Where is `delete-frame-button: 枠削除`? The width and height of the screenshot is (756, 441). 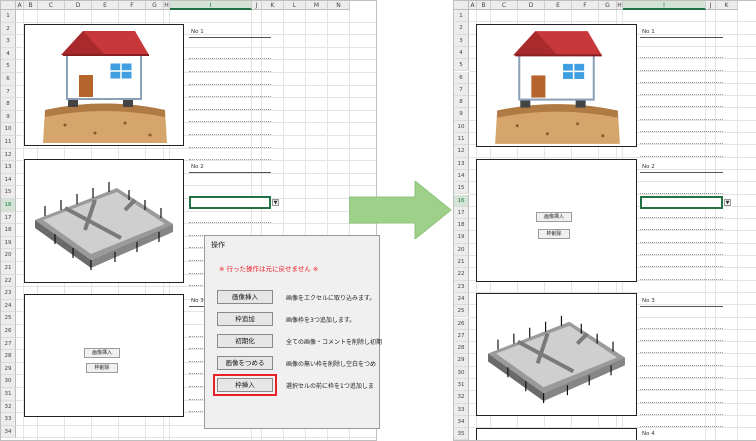 delete-frame-button: 枠削除 is located at coordinates (102, 368).